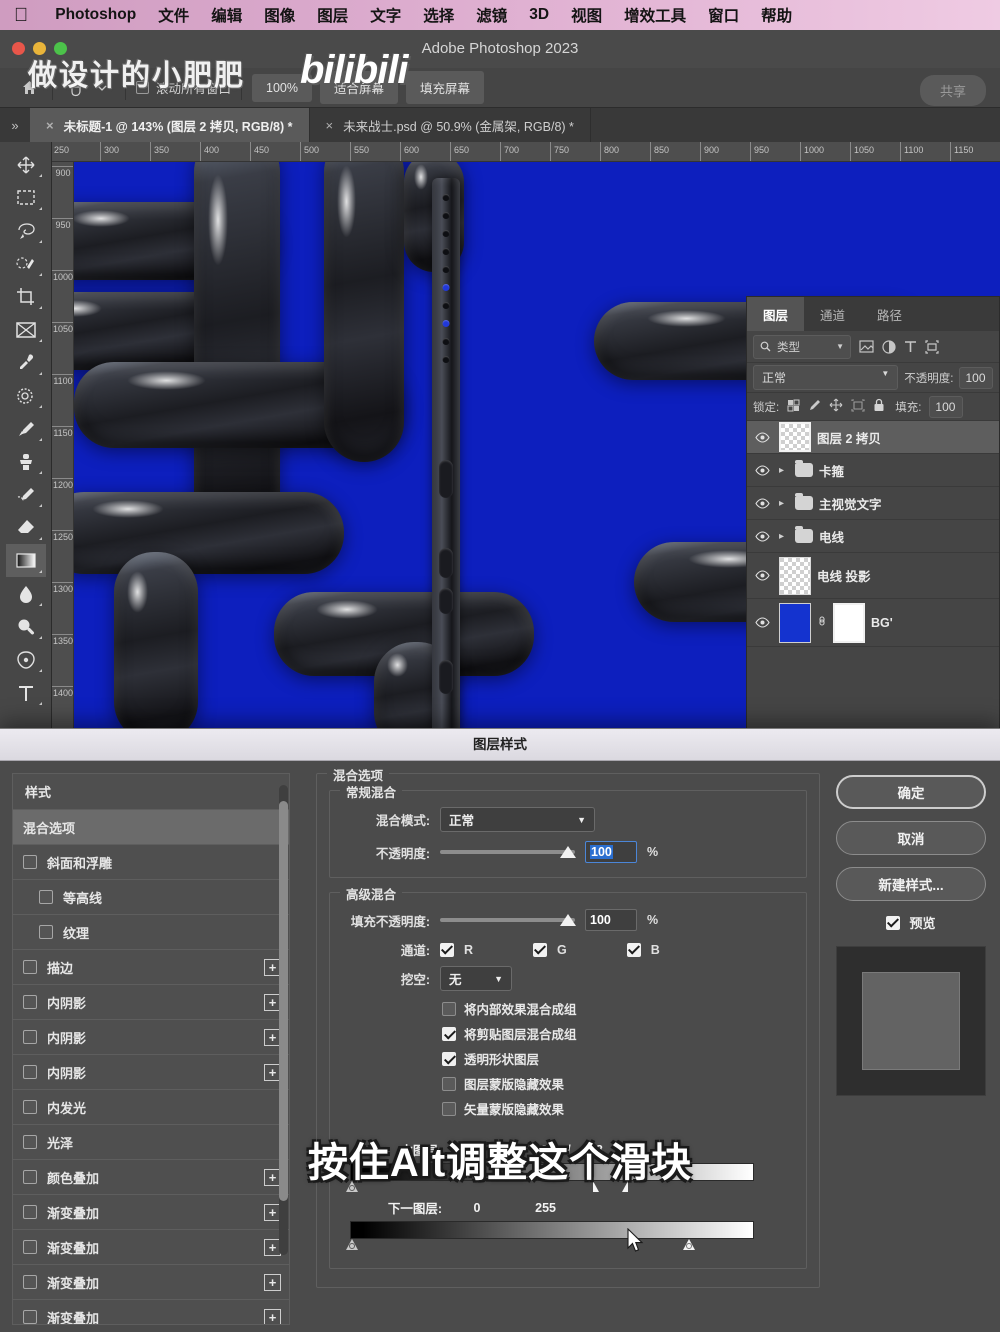  I want to click on style-item: 颜色叠加 +, so click(151, 1177).